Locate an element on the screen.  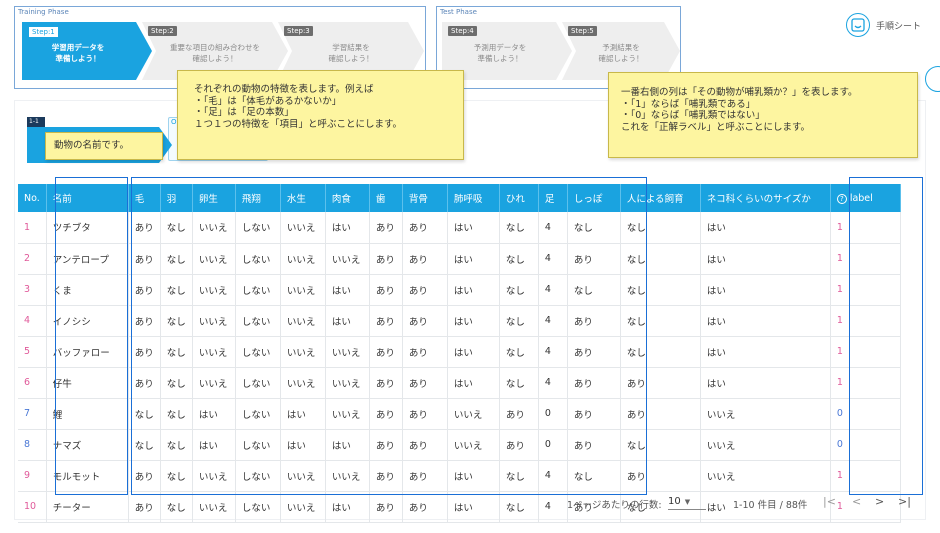
rows-per-page-select: 10 ▼ is located at coordinates (687, 503).